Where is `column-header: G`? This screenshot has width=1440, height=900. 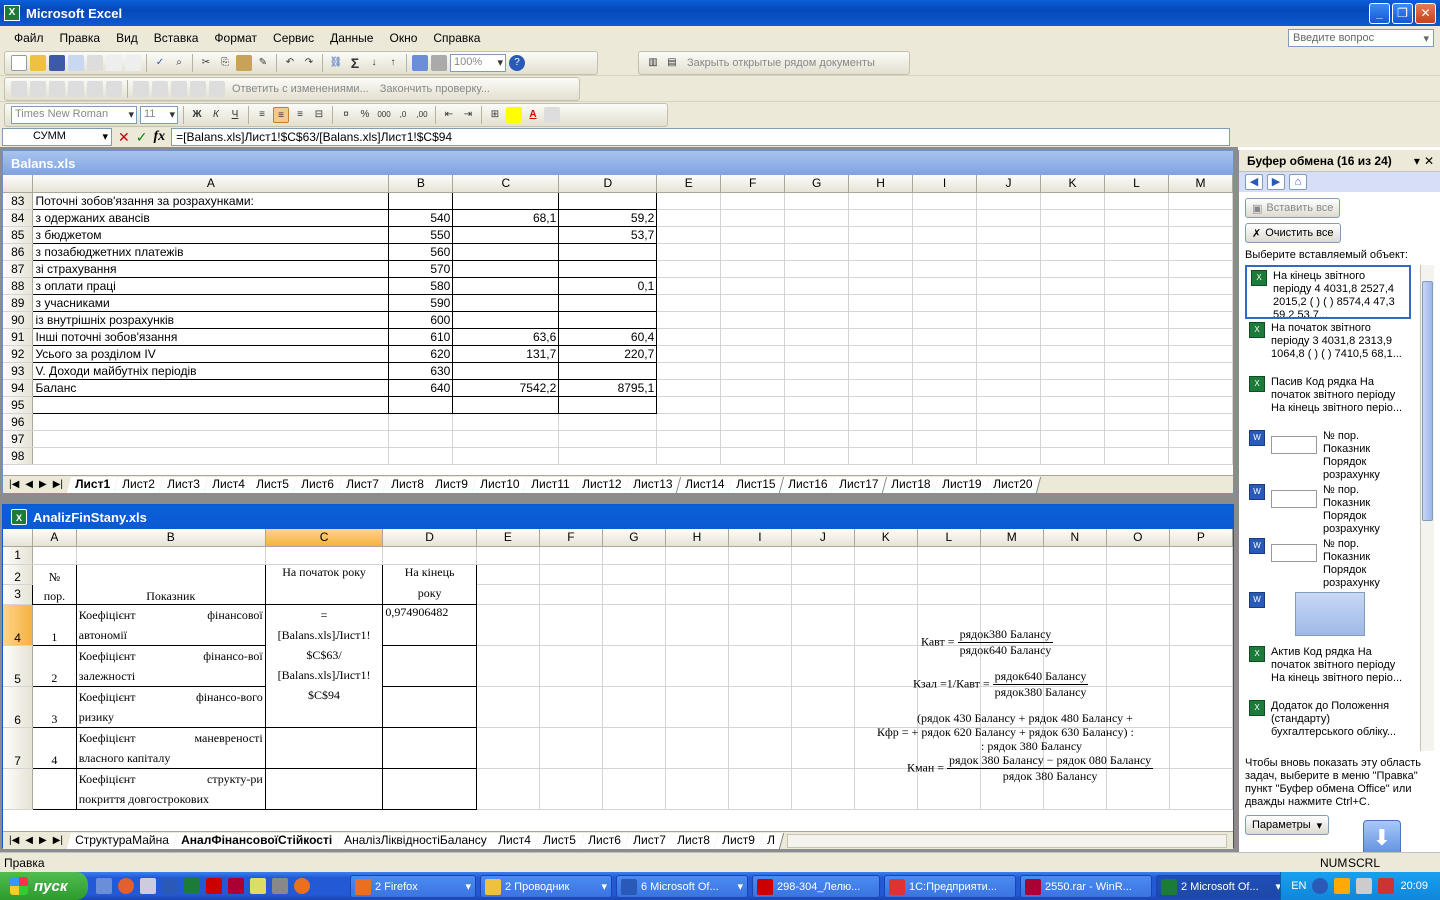
column-header: G is located at coordinates (634, 538).